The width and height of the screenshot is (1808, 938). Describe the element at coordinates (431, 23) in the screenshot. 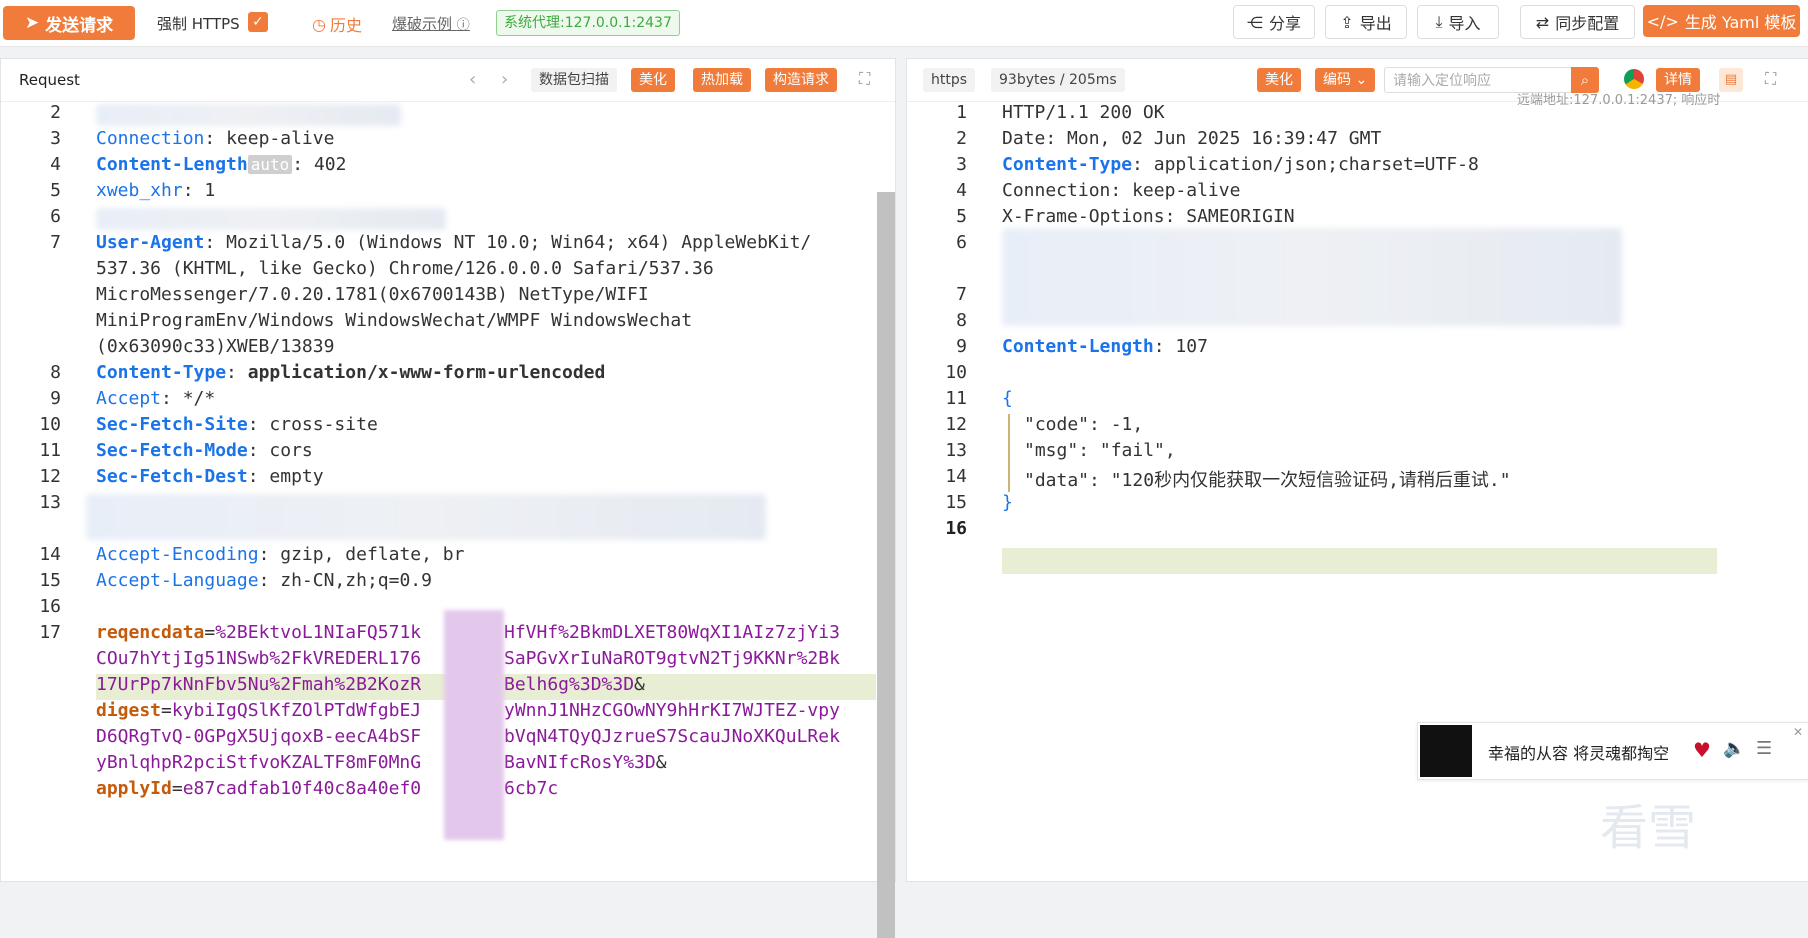

I see `bruteforce-example-link: 爆破示例 ⓘ` at that location.